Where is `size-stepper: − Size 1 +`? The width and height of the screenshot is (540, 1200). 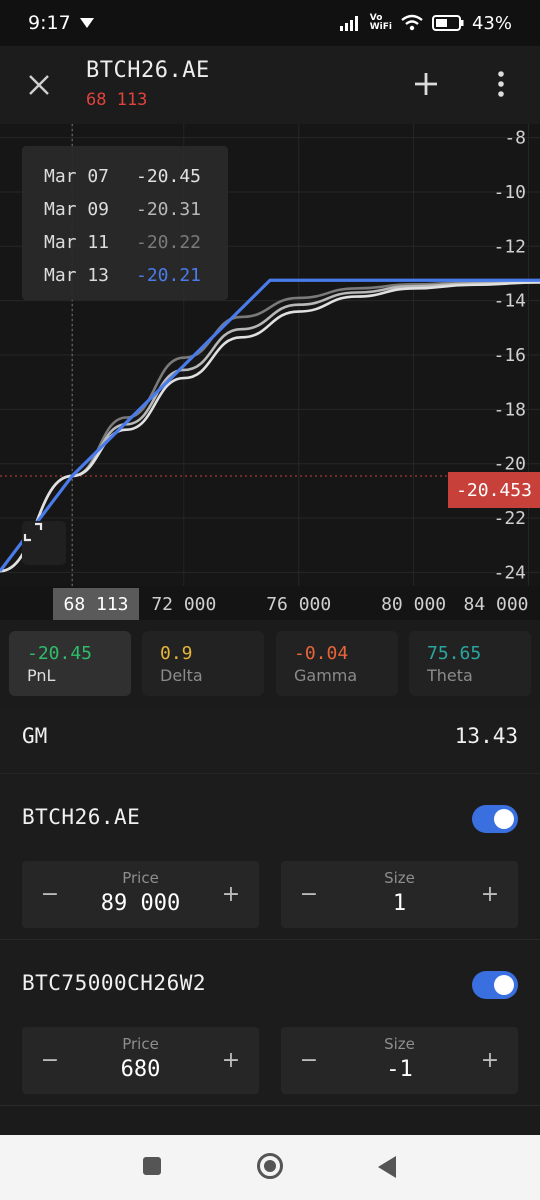 size-stepper: − Size 1 + is located at coordinates (399, 894).